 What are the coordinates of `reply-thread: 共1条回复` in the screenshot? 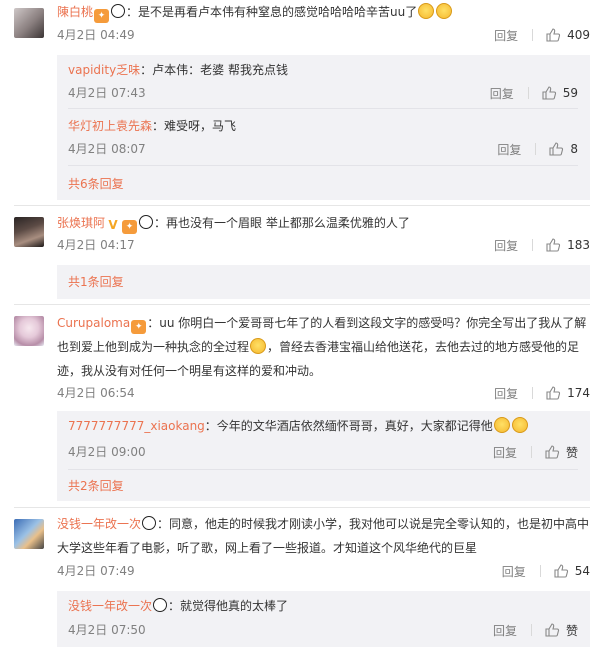 It's located at (323, 282).